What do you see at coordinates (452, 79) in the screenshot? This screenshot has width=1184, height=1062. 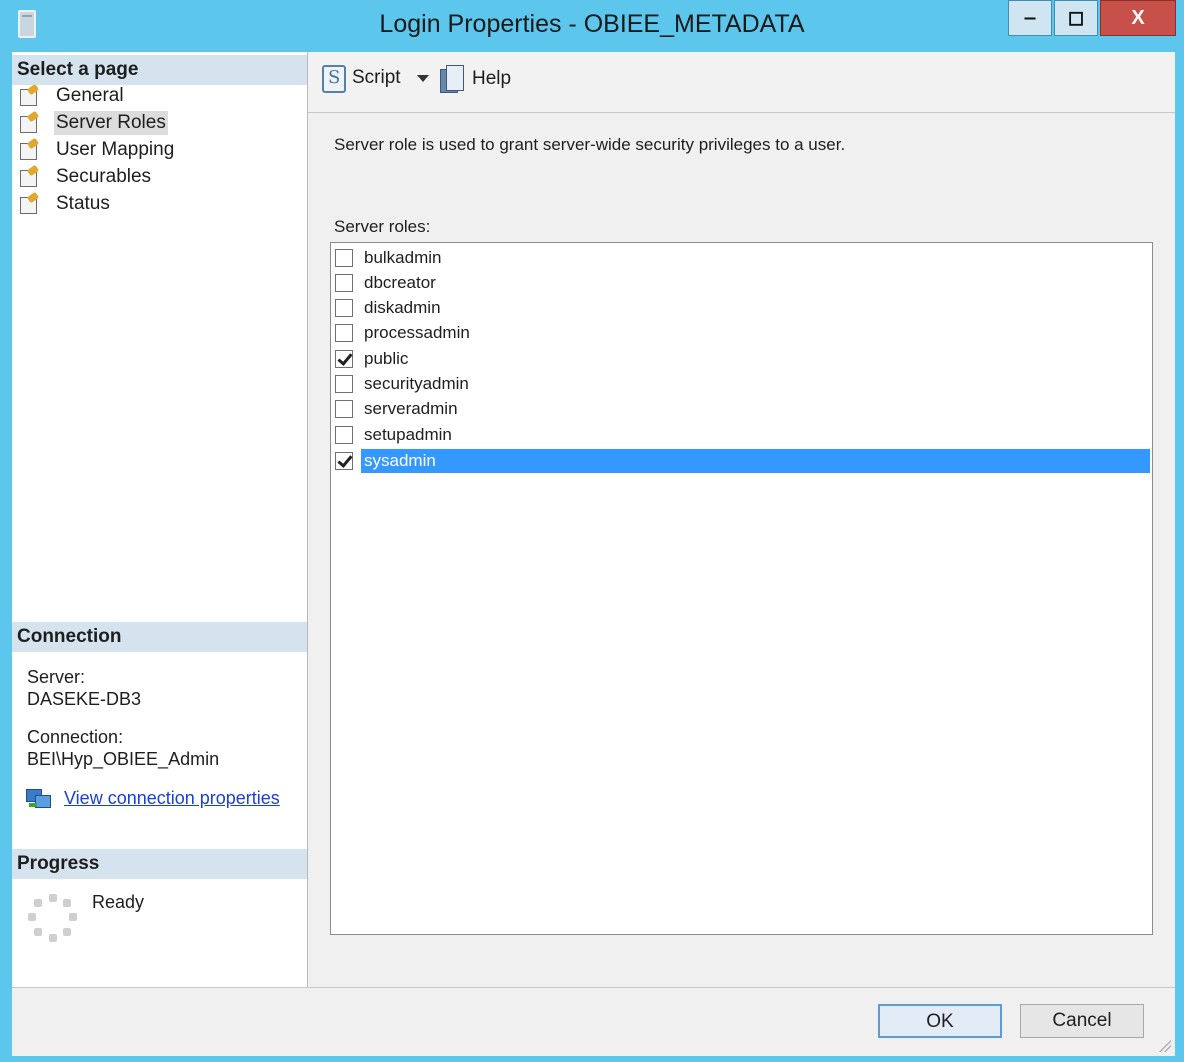 I see `help-book-icon` at bounding box center [452, 79].